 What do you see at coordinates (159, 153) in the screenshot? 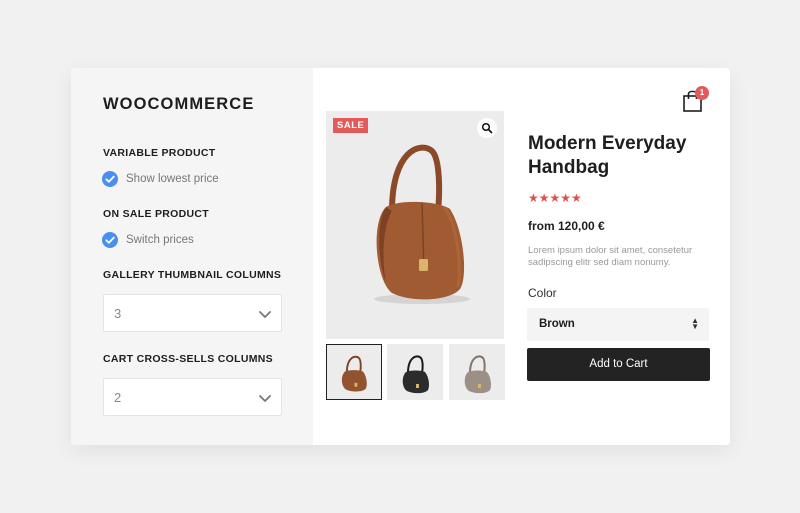
I see `variable-product-heading: VARIABLE PRODUCT` at bounding box center [159, 153].